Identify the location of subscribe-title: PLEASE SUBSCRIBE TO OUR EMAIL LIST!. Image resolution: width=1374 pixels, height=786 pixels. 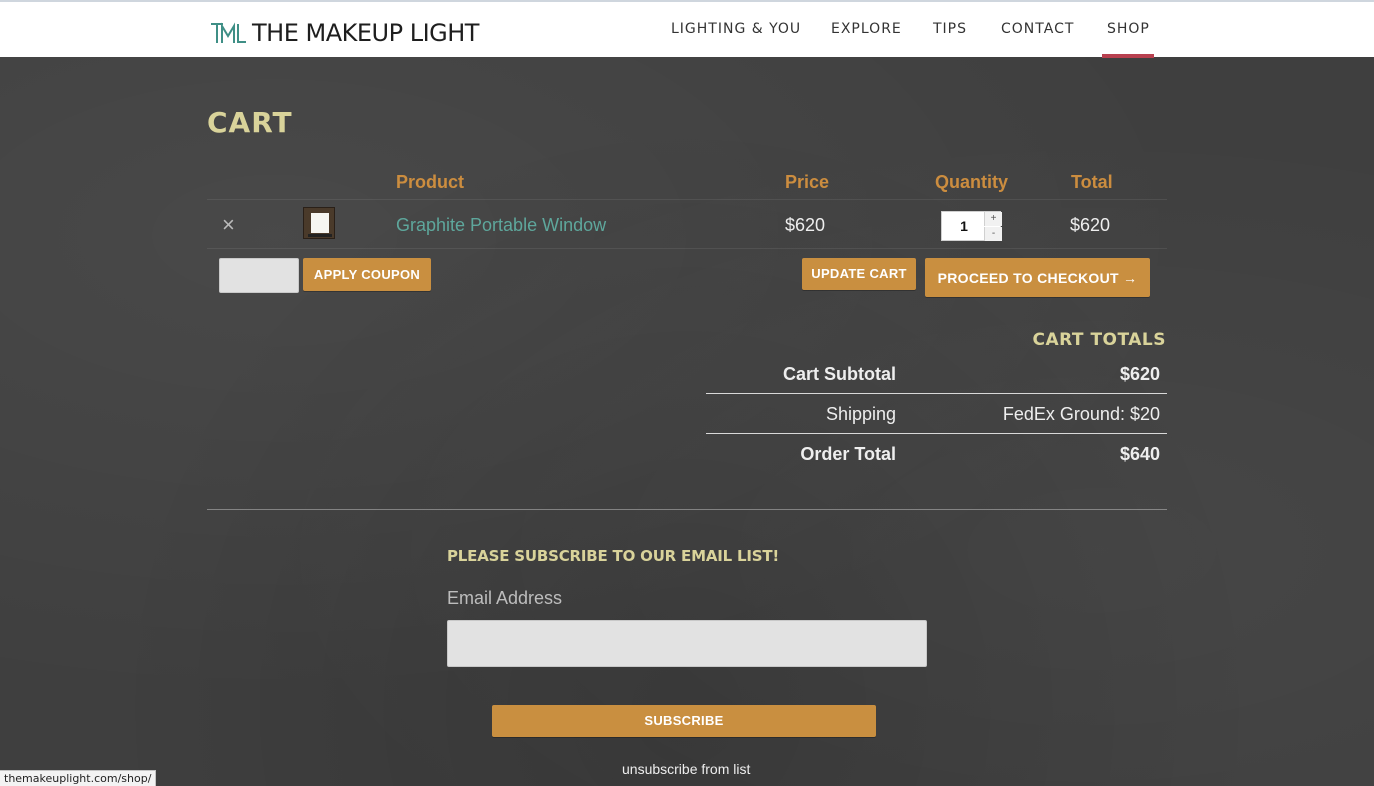
(613, 556).